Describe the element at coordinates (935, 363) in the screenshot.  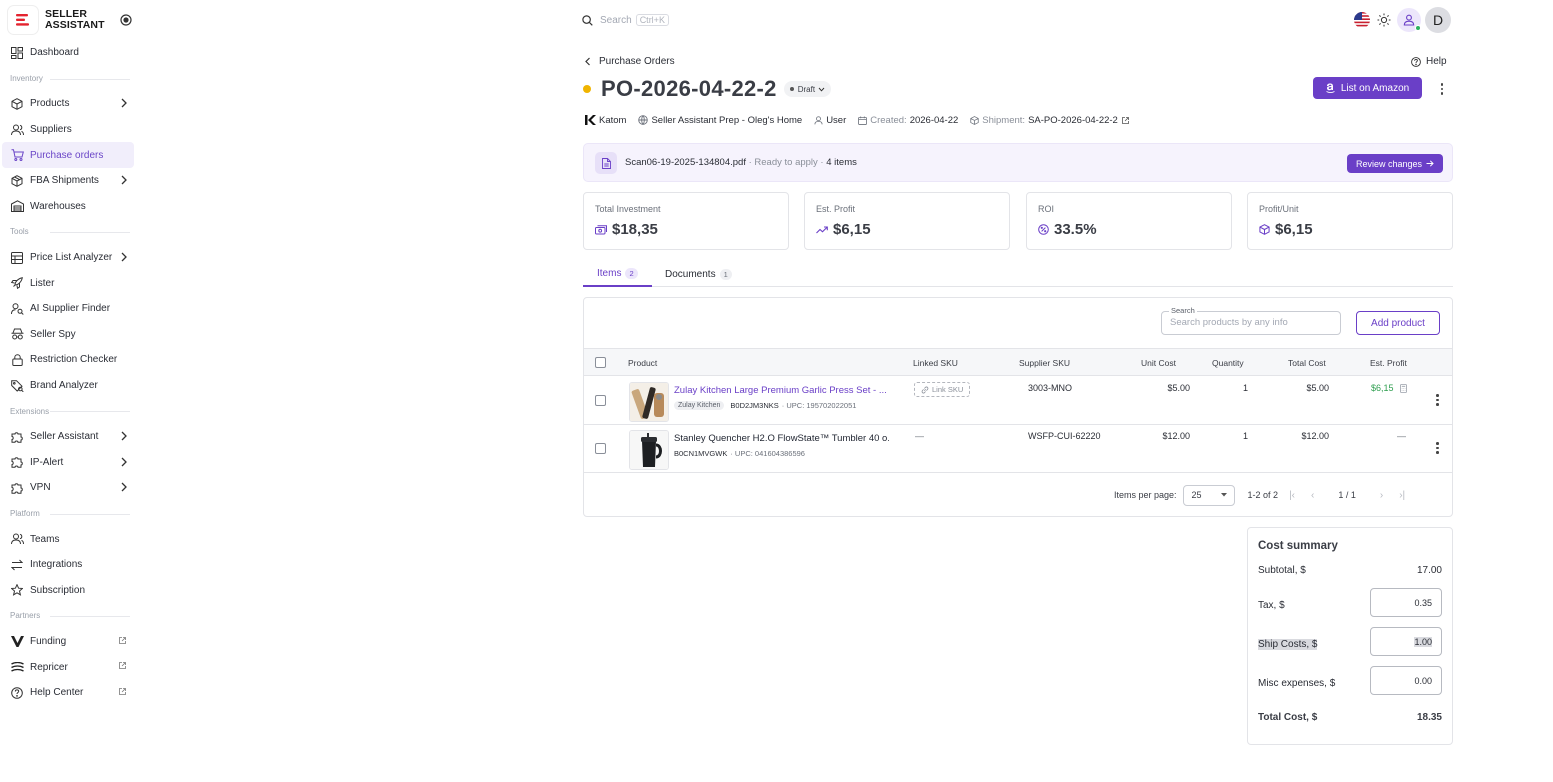
I see `col-linked-sku: Linked SKU` at that location.